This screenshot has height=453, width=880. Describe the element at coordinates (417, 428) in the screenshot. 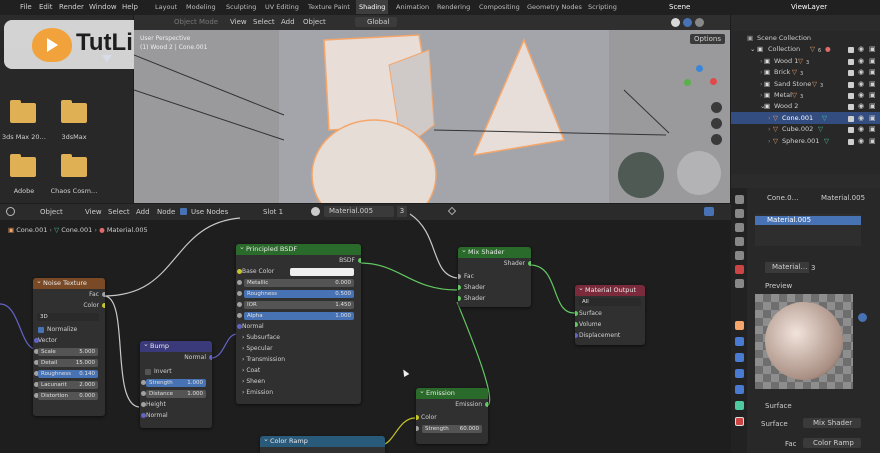

I see `socket-strength` at that location.